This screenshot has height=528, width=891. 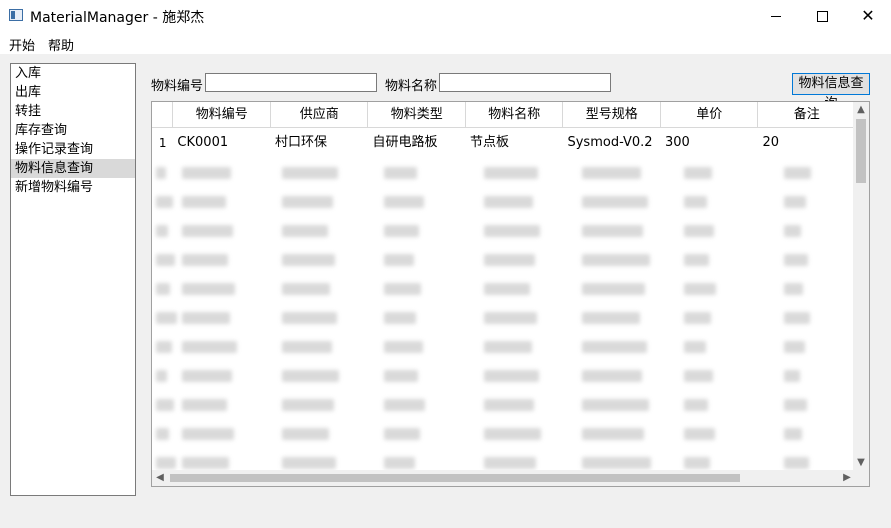 What do you see at coordinates (807, 115) in the screenshot?
I see `column-header-remark: 备注` at bounding box center [807, 115].